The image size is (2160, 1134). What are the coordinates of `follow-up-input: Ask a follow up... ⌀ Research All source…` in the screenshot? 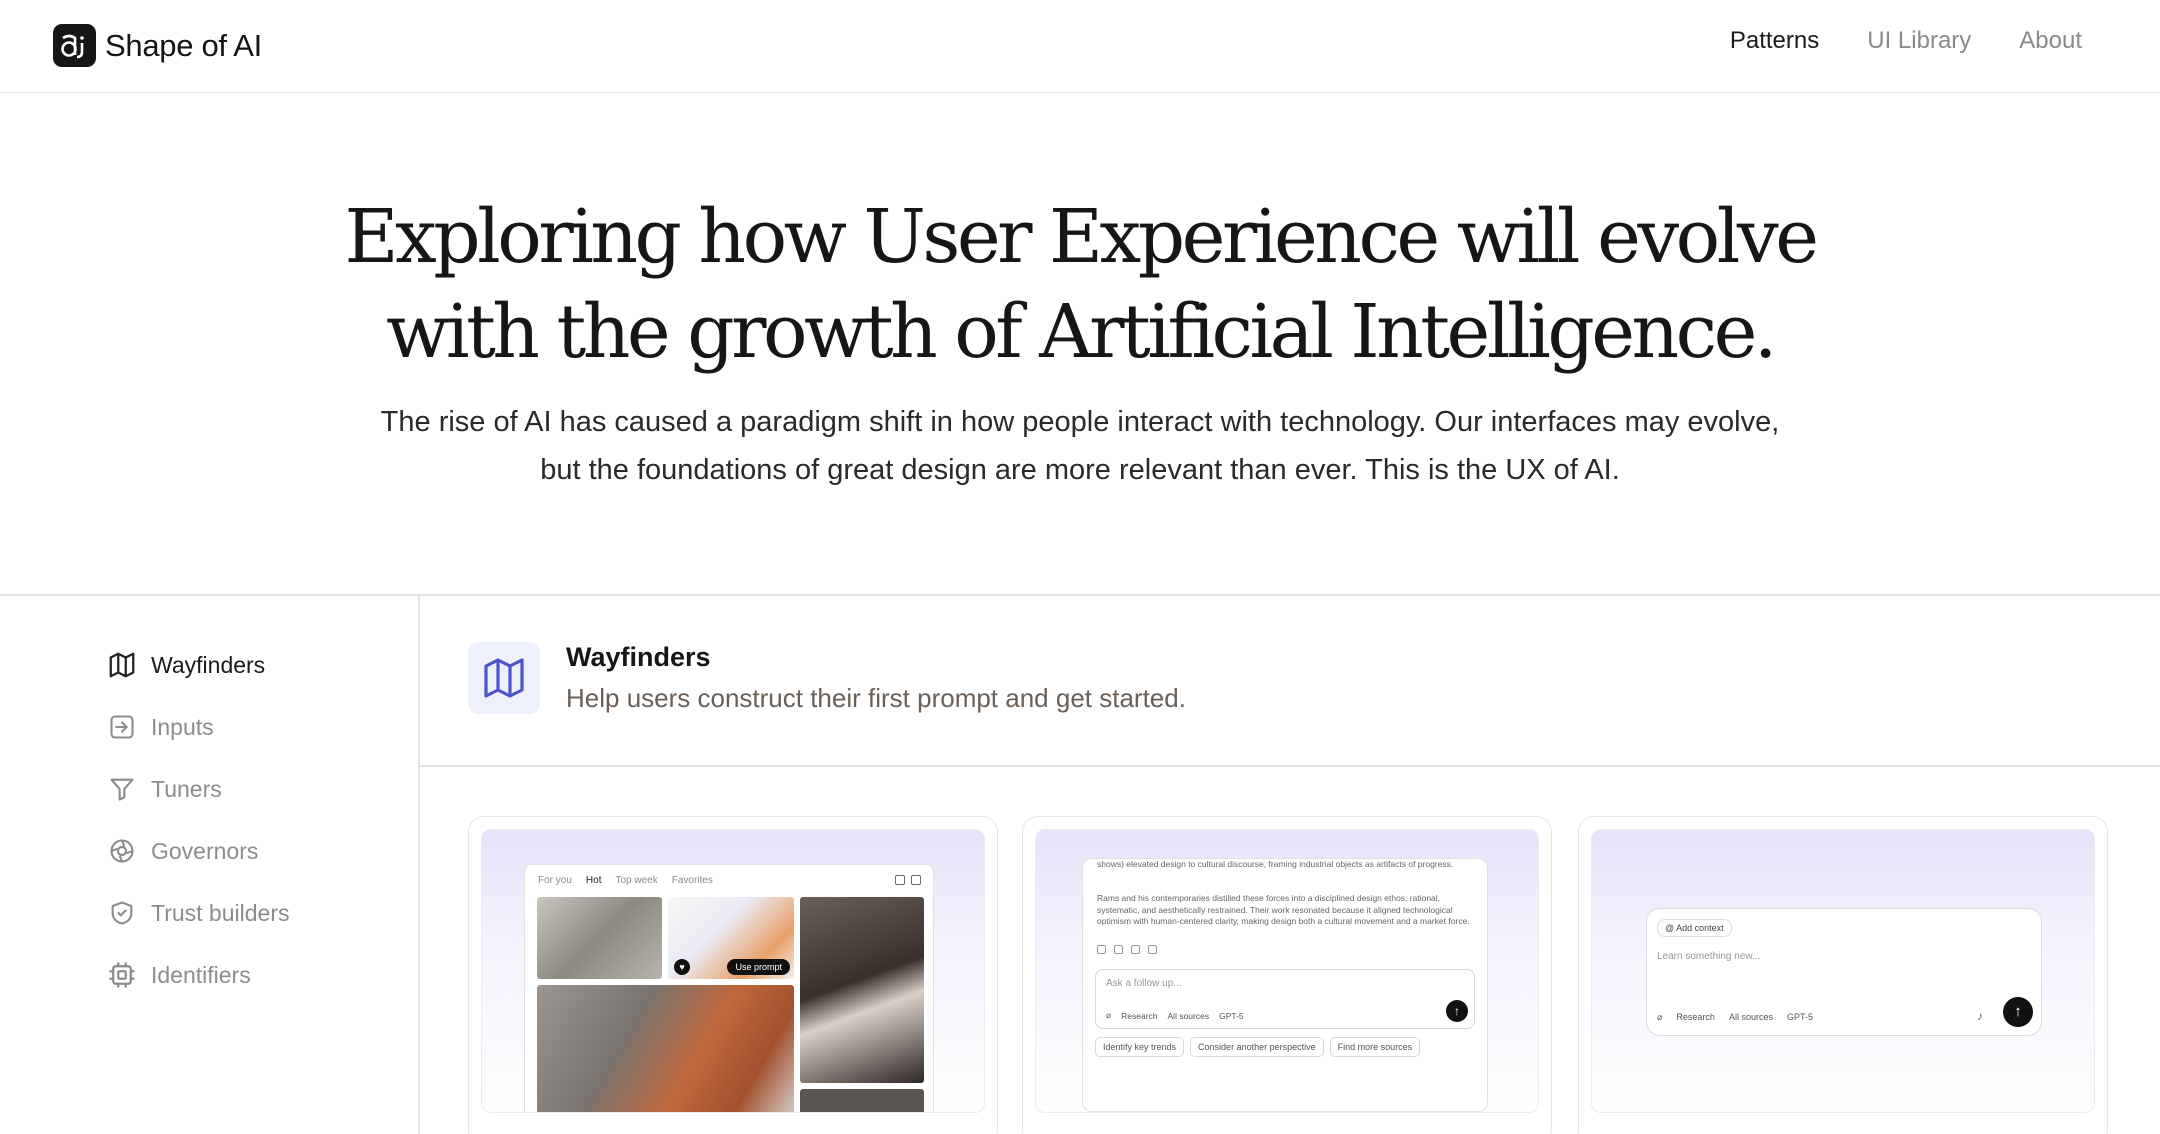 It's located at (1285, 999).